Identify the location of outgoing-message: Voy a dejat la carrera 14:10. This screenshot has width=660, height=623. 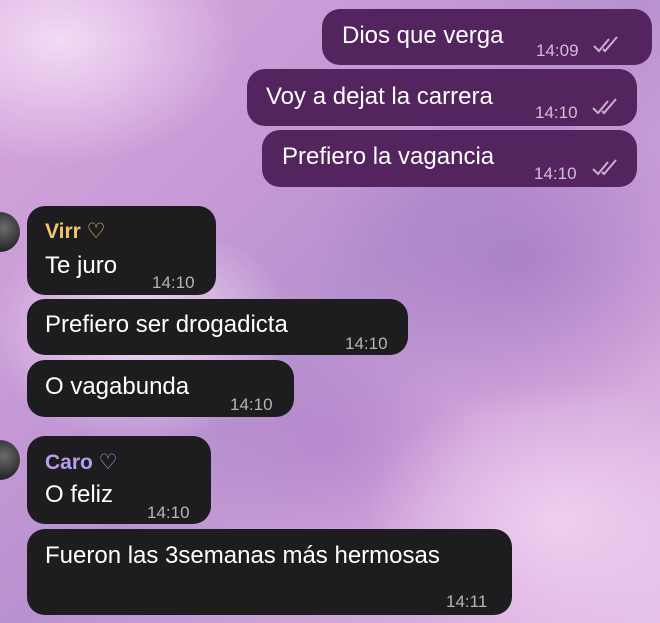
(442, 97).